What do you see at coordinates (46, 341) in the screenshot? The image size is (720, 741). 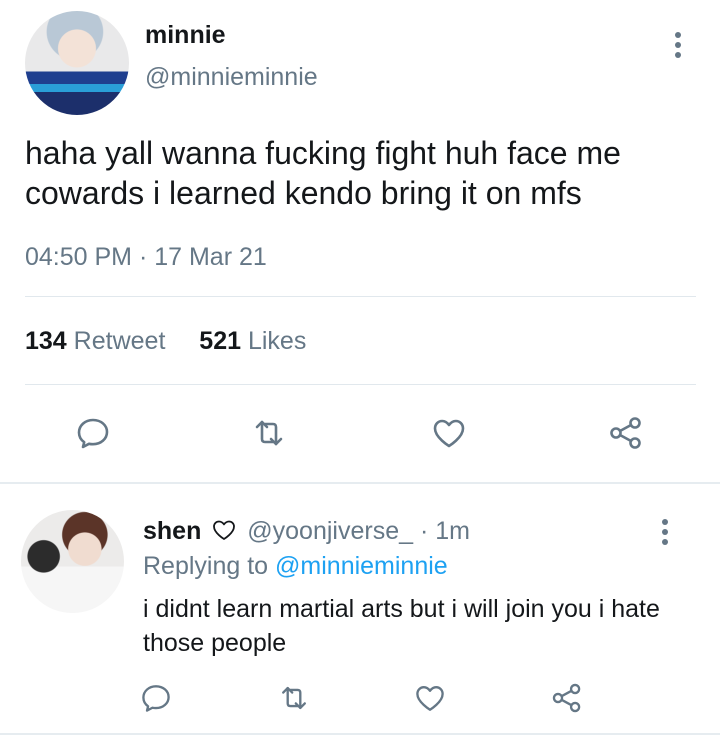 I see `retweet-count: 134` at bounding box center [46, 341].